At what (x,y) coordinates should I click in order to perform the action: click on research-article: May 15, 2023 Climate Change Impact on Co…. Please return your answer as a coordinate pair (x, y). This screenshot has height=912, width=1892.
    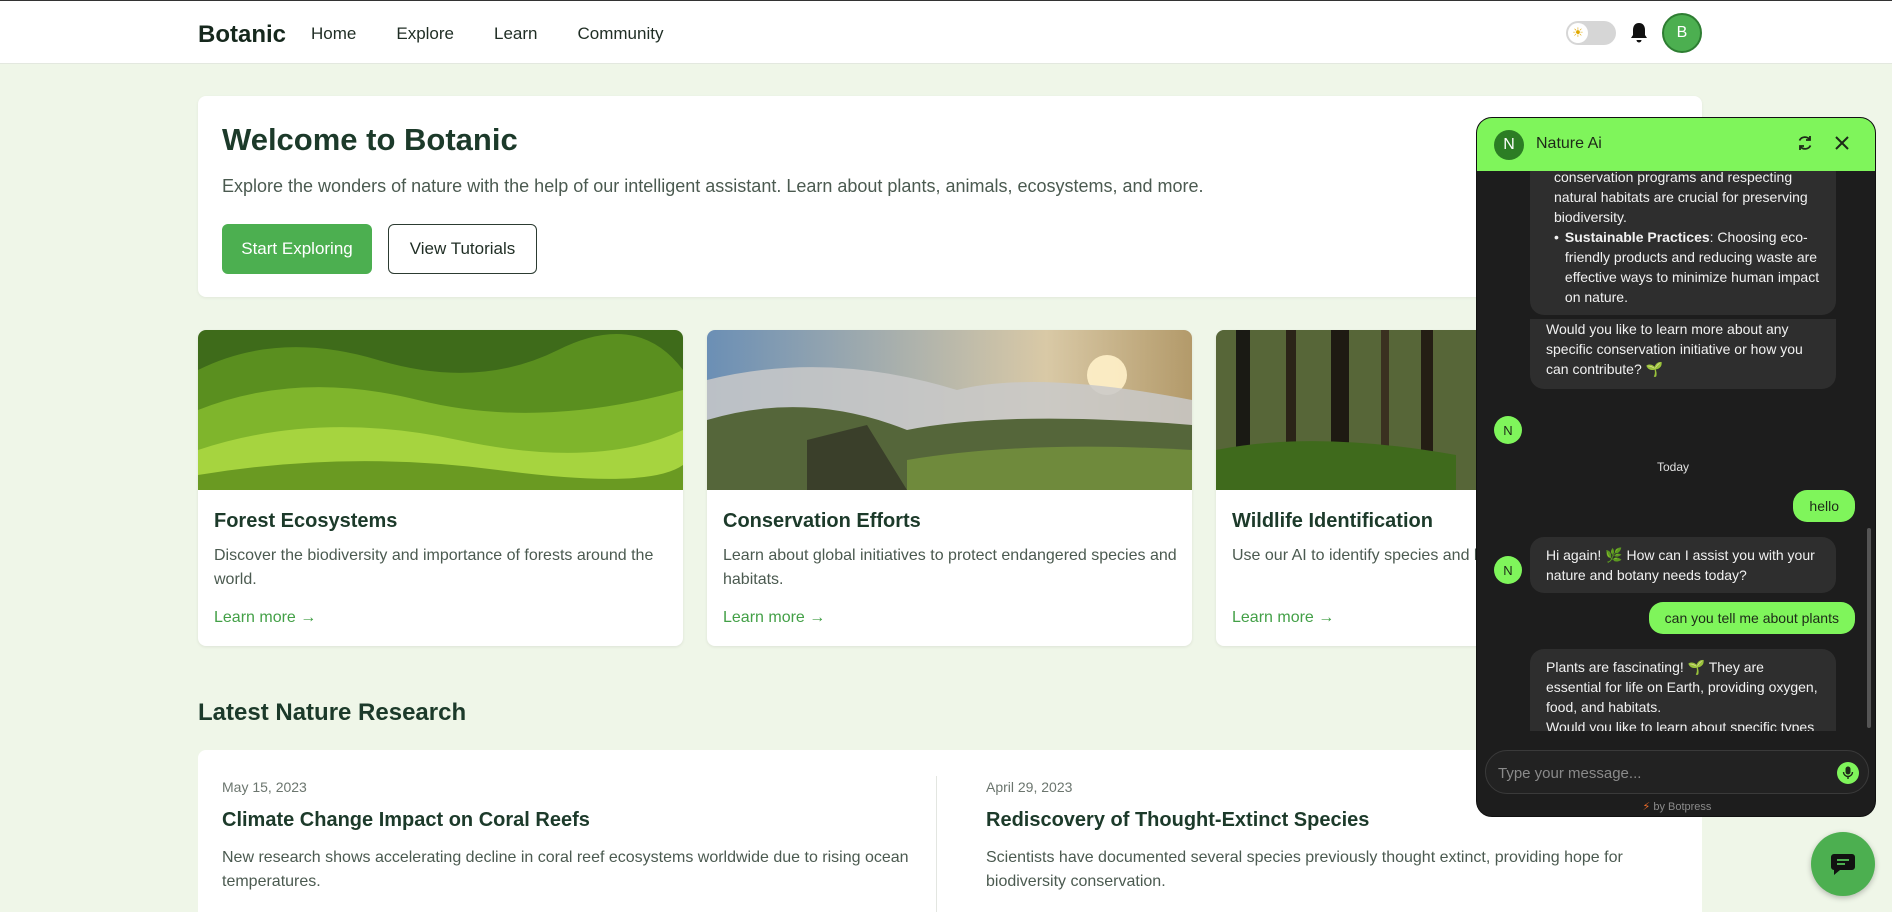
    Looking at the image, I should click on (572, 836).